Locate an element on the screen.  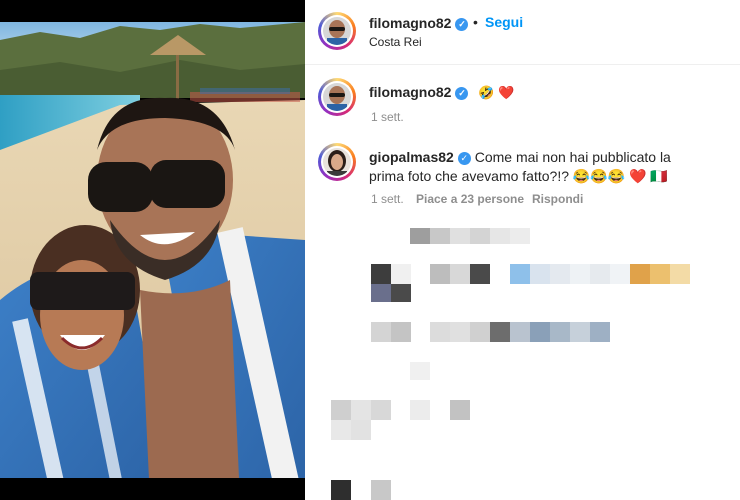
author-username: filomagno82 is located at coordinates (410, 23).